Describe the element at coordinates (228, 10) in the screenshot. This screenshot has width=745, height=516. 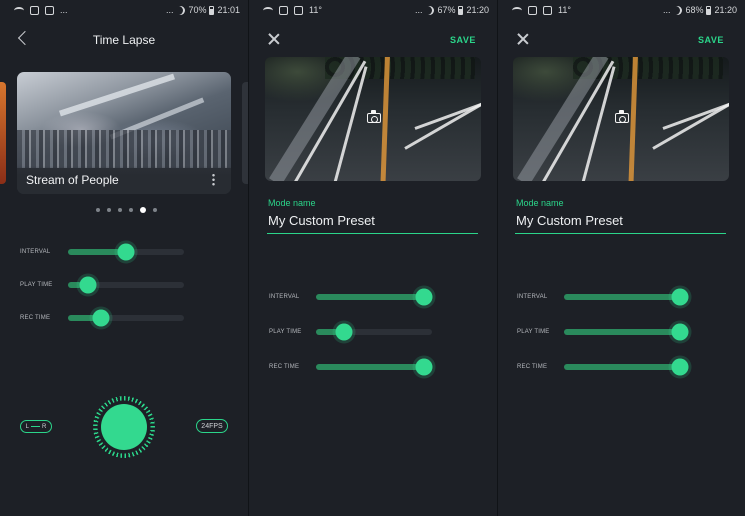
I see `clock: 21:01` at that location.